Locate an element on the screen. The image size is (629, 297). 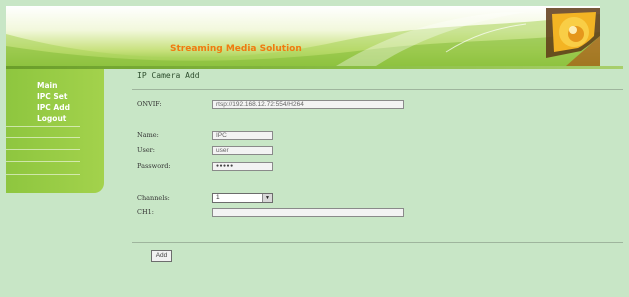
sidebar-item-main: Main is located at coordinates (55, 85).